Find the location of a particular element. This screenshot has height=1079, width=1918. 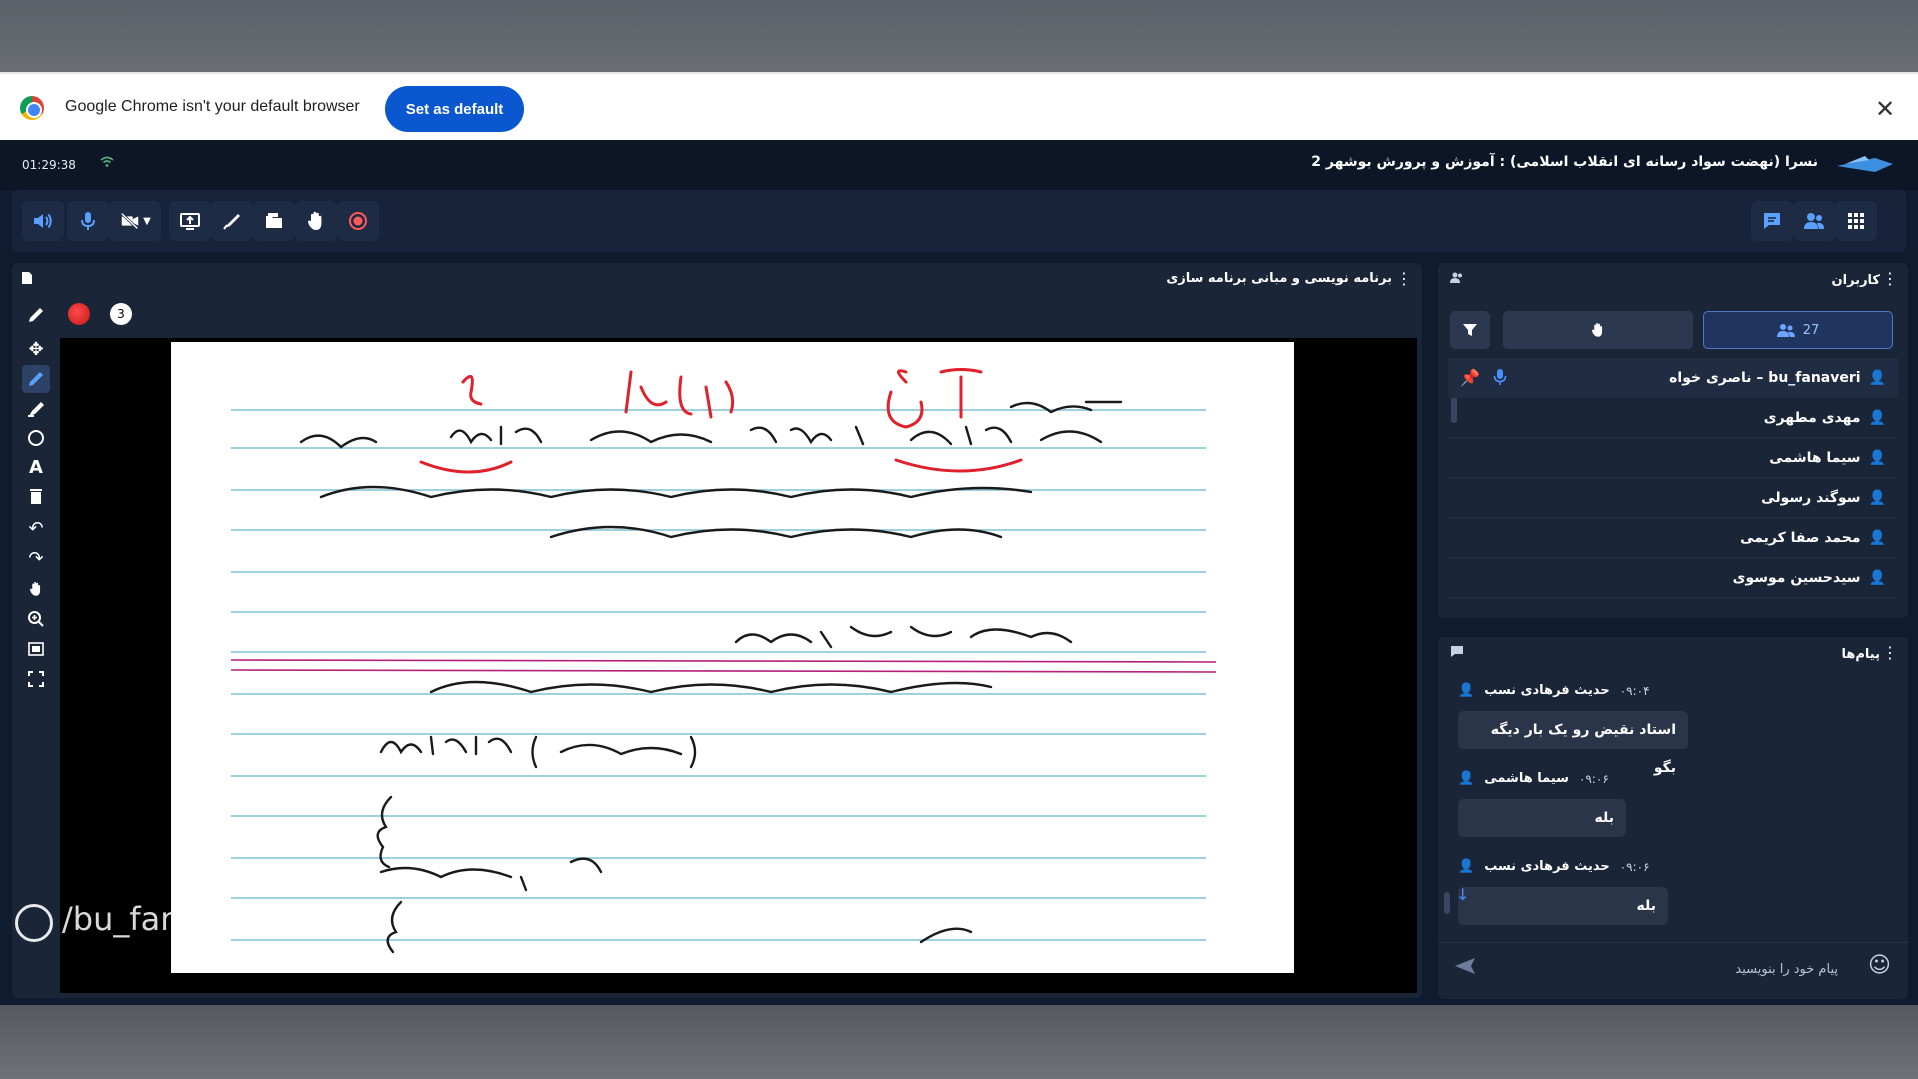

list-item: سوگند رسولی 👤 is located at coordinates (1673, 498).